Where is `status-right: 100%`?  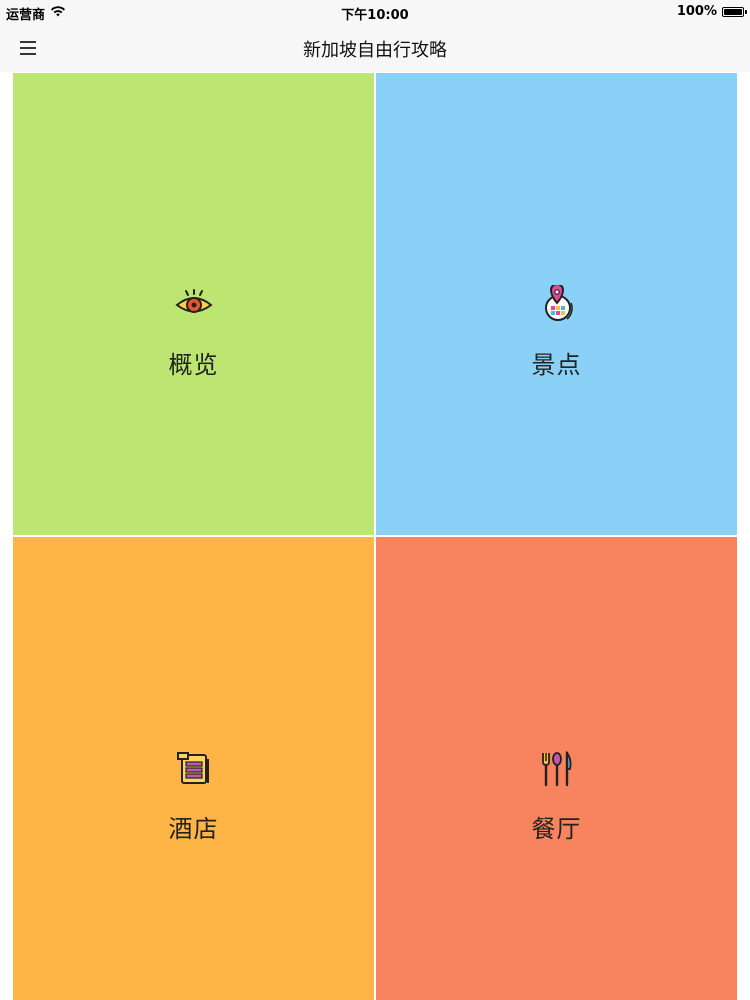 status-right: 100% is located at coordinates (711, 11).